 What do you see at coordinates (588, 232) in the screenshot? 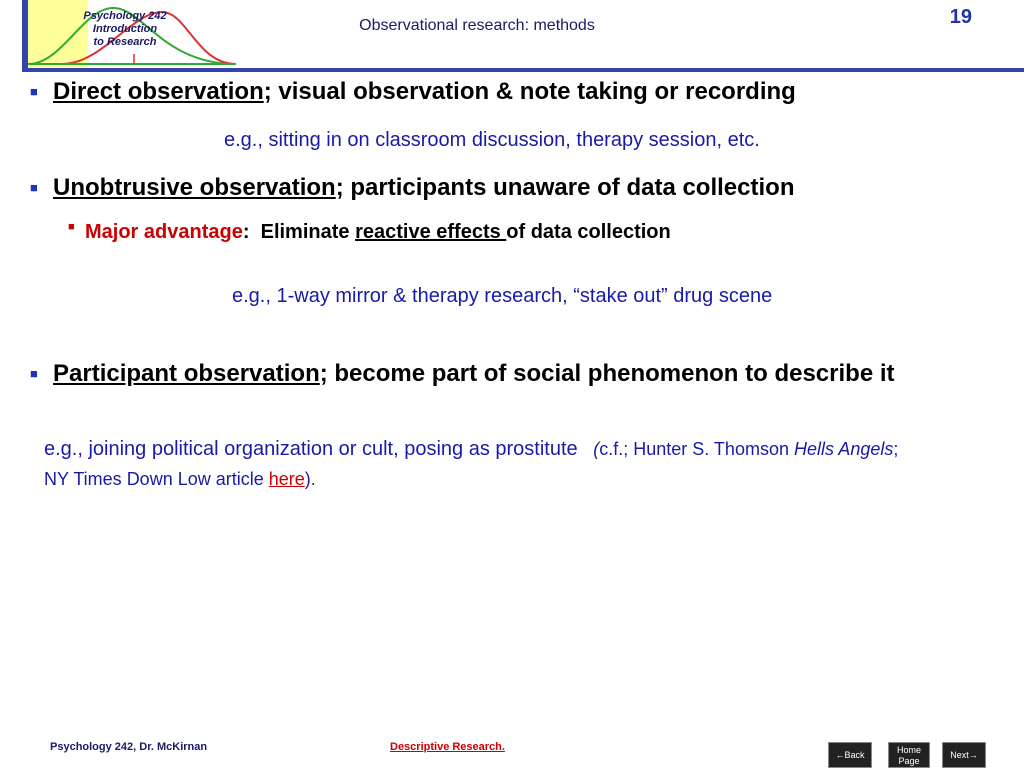
I see `subbullet-text: of data collection` at bounding box center [588, 232].